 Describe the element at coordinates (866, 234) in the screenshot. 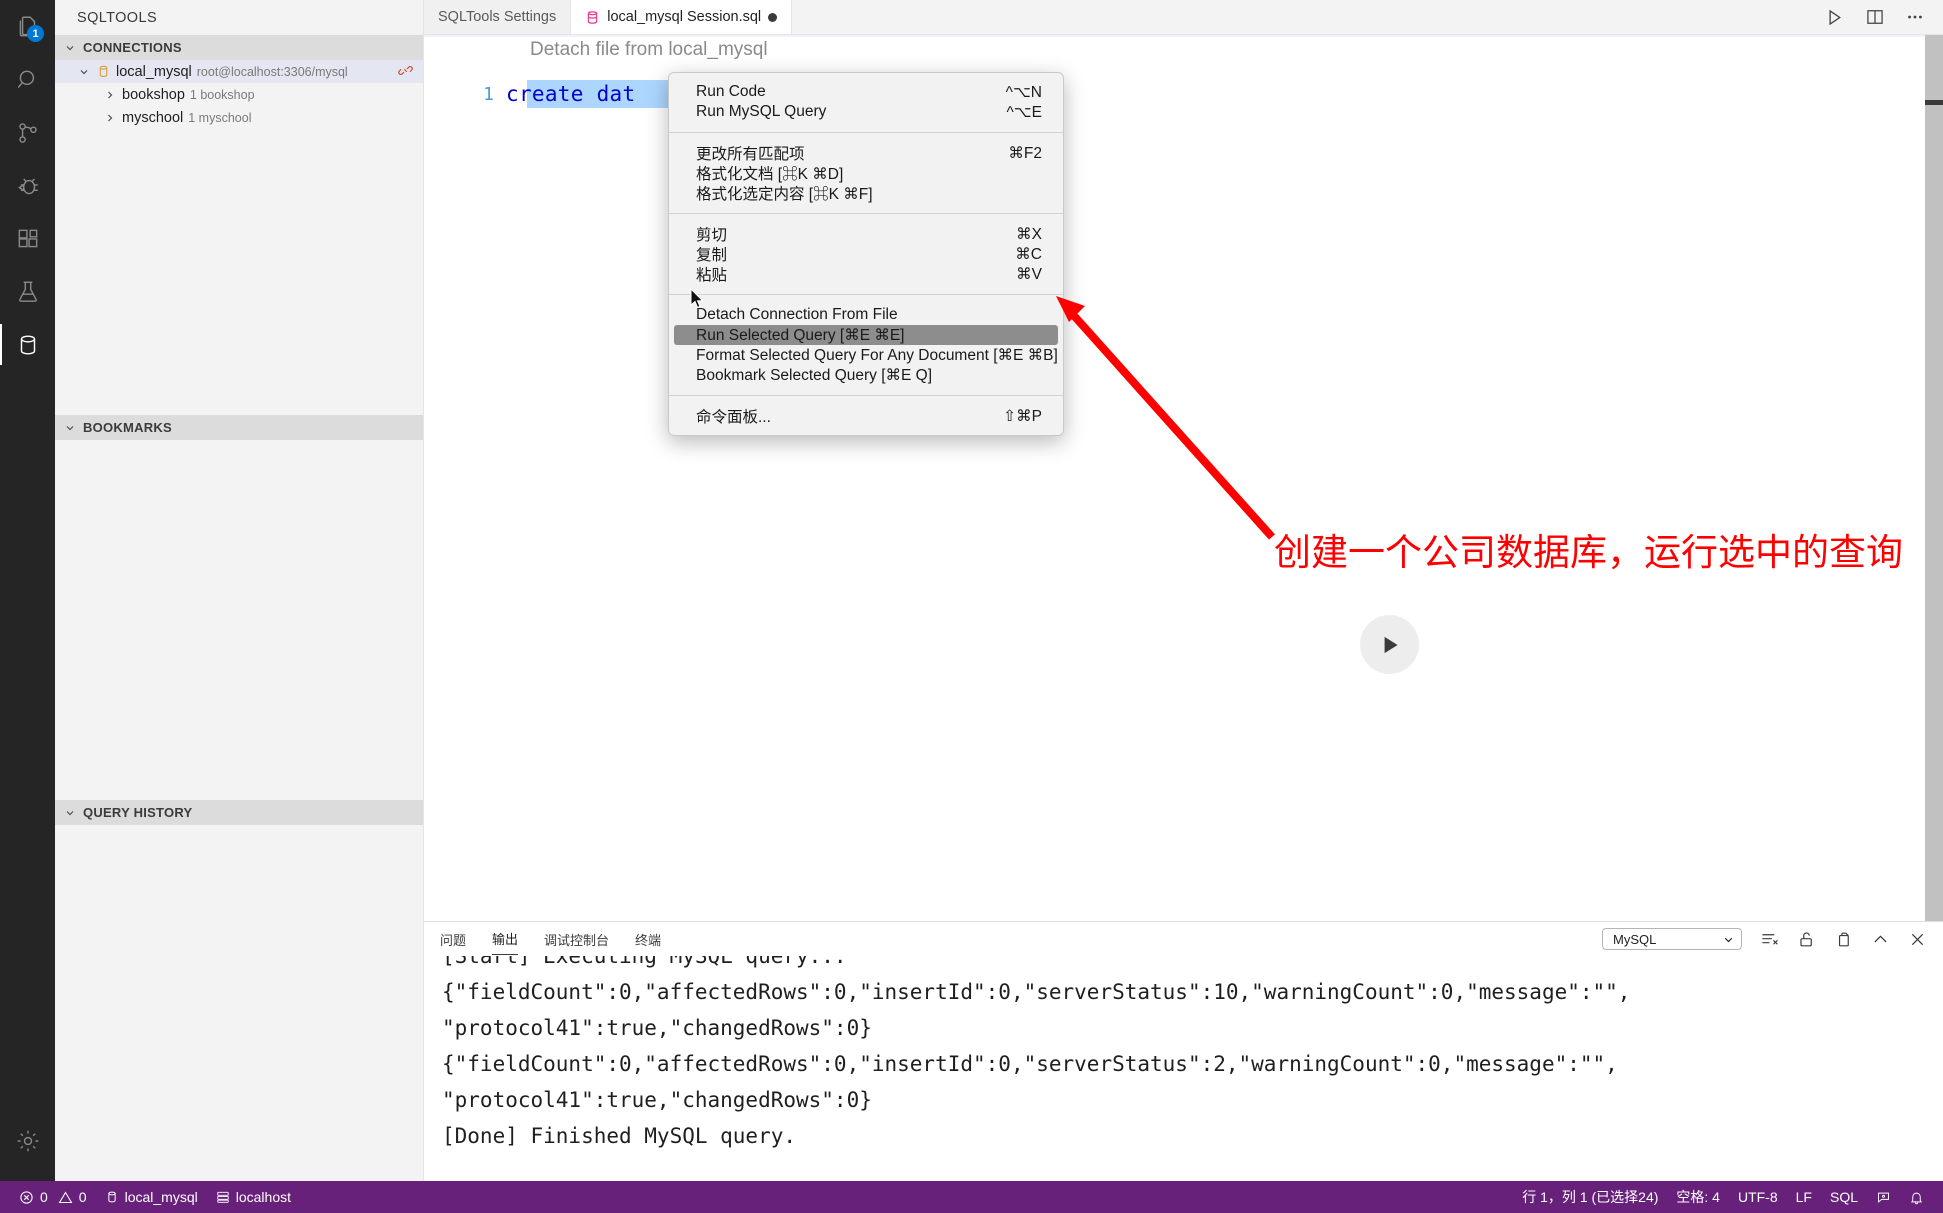

I see `ctx-item-cut: 剪切 ⌘X` at that location.